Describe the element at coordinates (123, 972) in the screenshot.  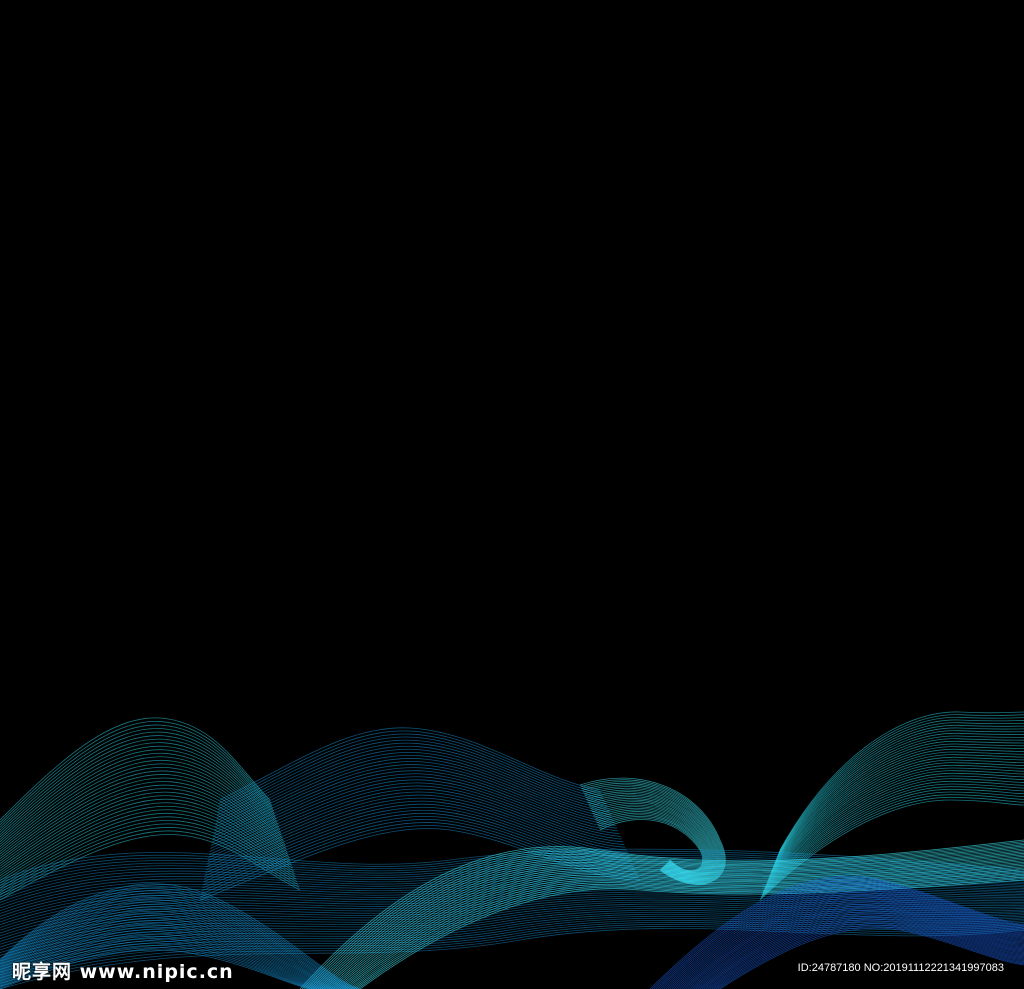
I see `watermark-logo: 昵享网 www.nipic.cn` at that location.